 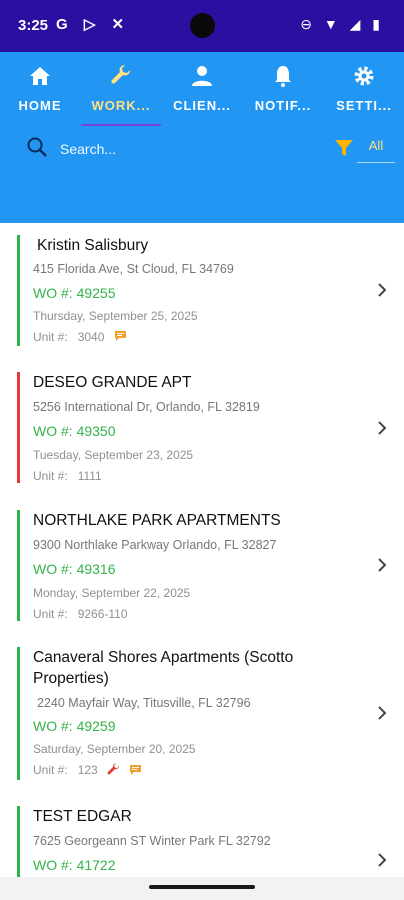 What do you see at coordinates (283, 77) in the screenshot?
I see `bell-icon` at bounding box center [283, 77].